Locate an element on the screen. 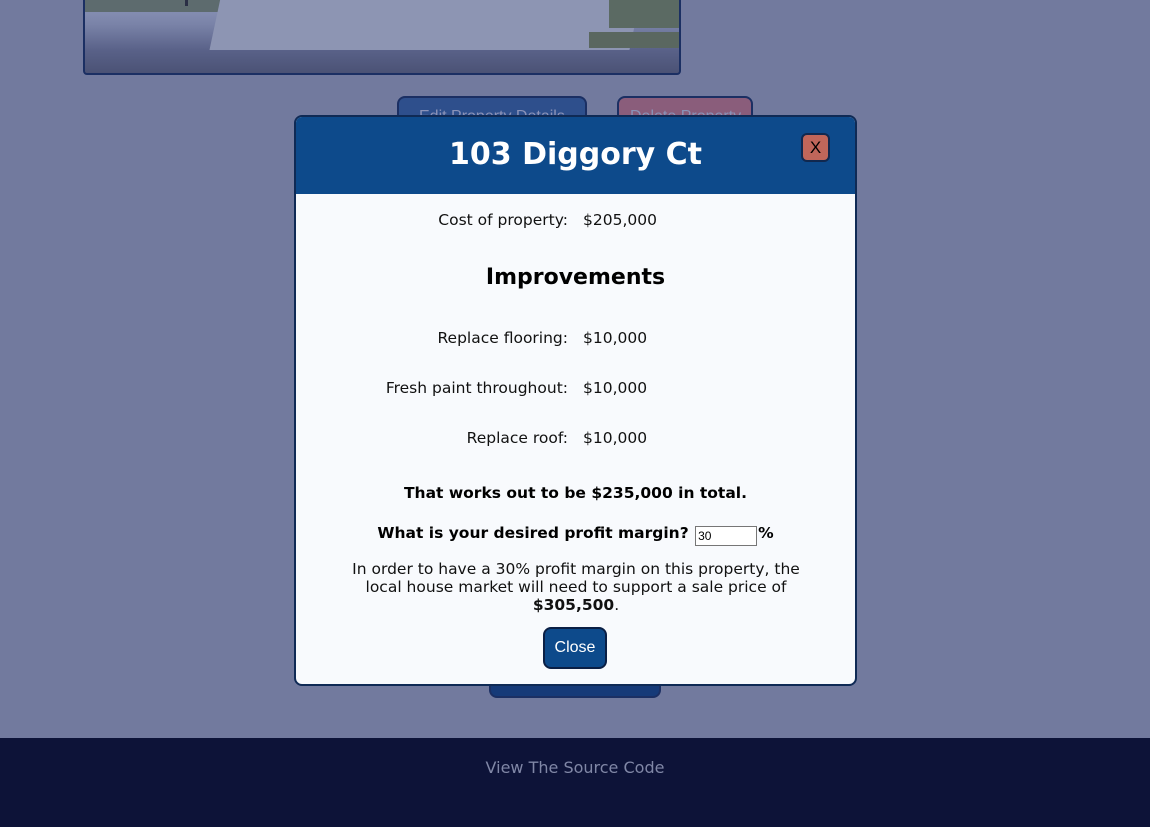 The image size is (1150, 827). total-summary: That works out to be $235,000 in total. is located at coordinates (575, 493).